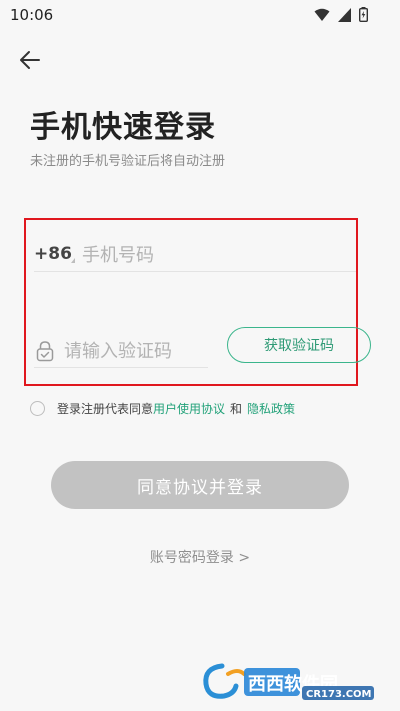  I want to click on country-code-selector: +86, so click(53, 254).